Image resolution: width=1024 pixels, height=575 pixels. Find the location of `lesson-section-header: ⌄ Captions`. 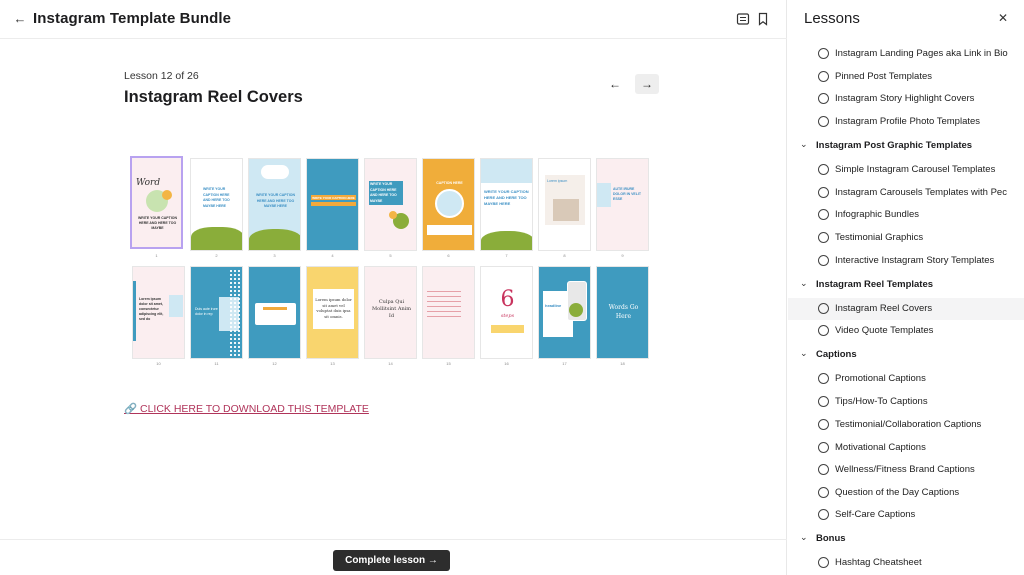

lesson-section-header: ⌄ Captions is located at coordinates (906, 355).